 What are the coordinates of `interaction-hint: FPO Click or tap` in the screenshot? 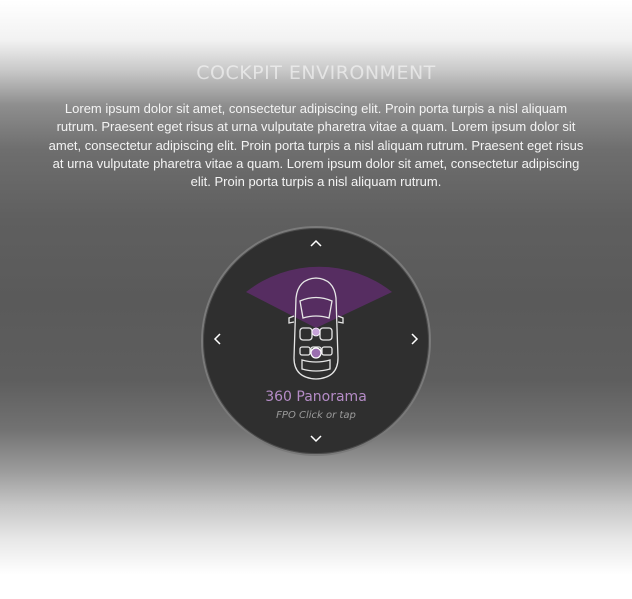 It's located at (316, 415).